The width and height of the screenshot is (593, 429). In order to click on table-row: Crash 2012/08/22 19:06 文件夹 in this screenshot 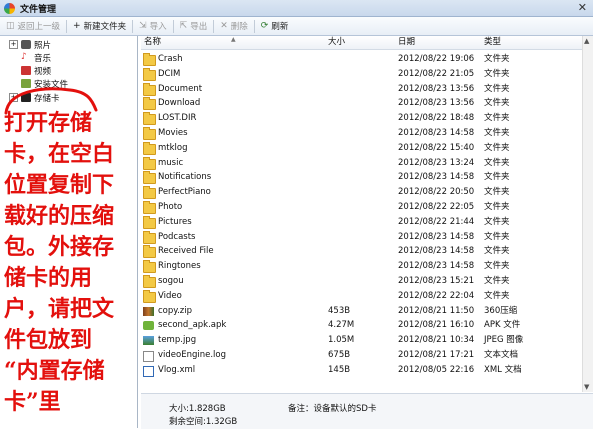, I will do `click(361, 59)`.